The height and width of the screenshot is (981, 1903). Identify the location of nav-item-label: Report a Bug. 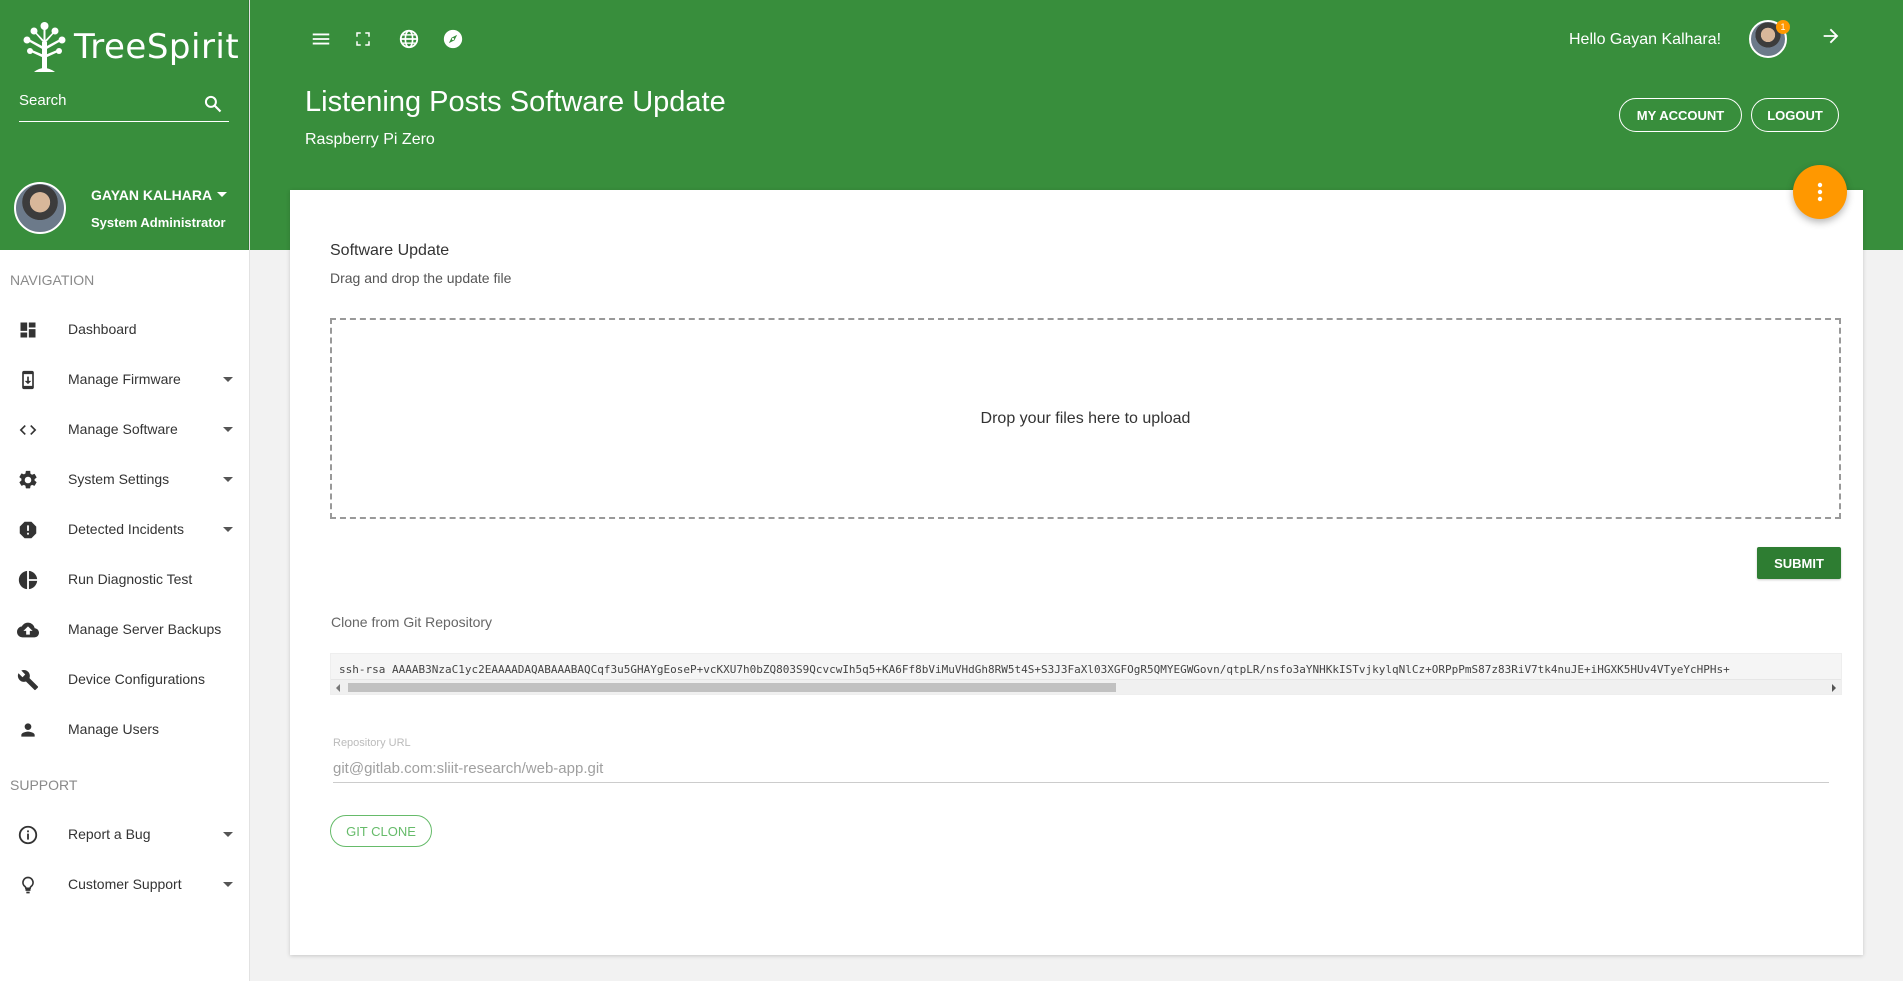
(109, 834).